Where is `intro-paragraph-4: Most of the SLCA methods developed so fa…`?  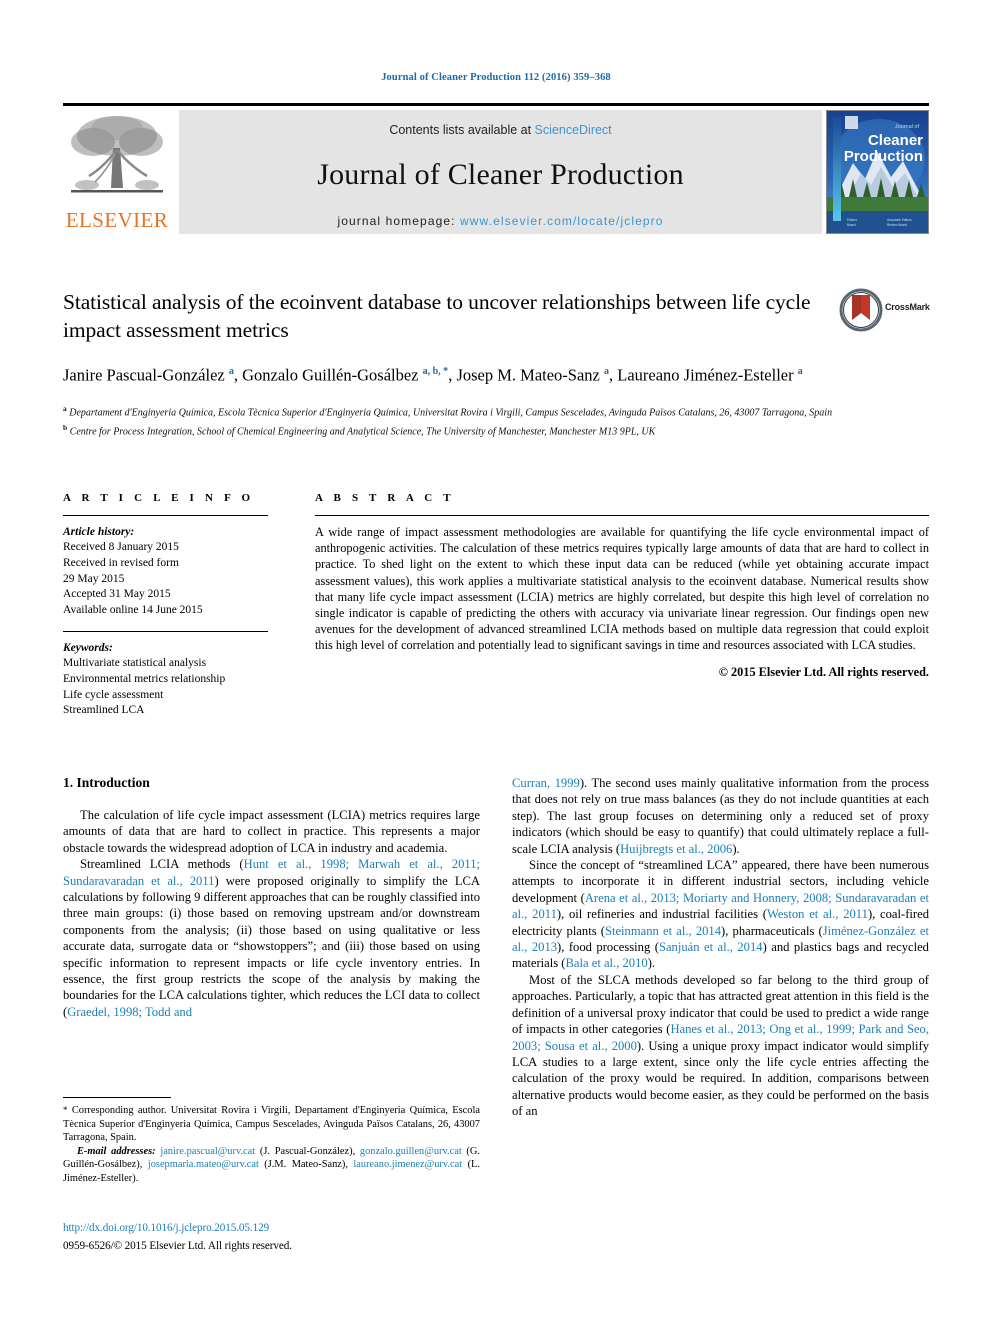 intro-paragraph-4: Most of the SLCA methods developed so fa… is located at coordinates (720, 1045).